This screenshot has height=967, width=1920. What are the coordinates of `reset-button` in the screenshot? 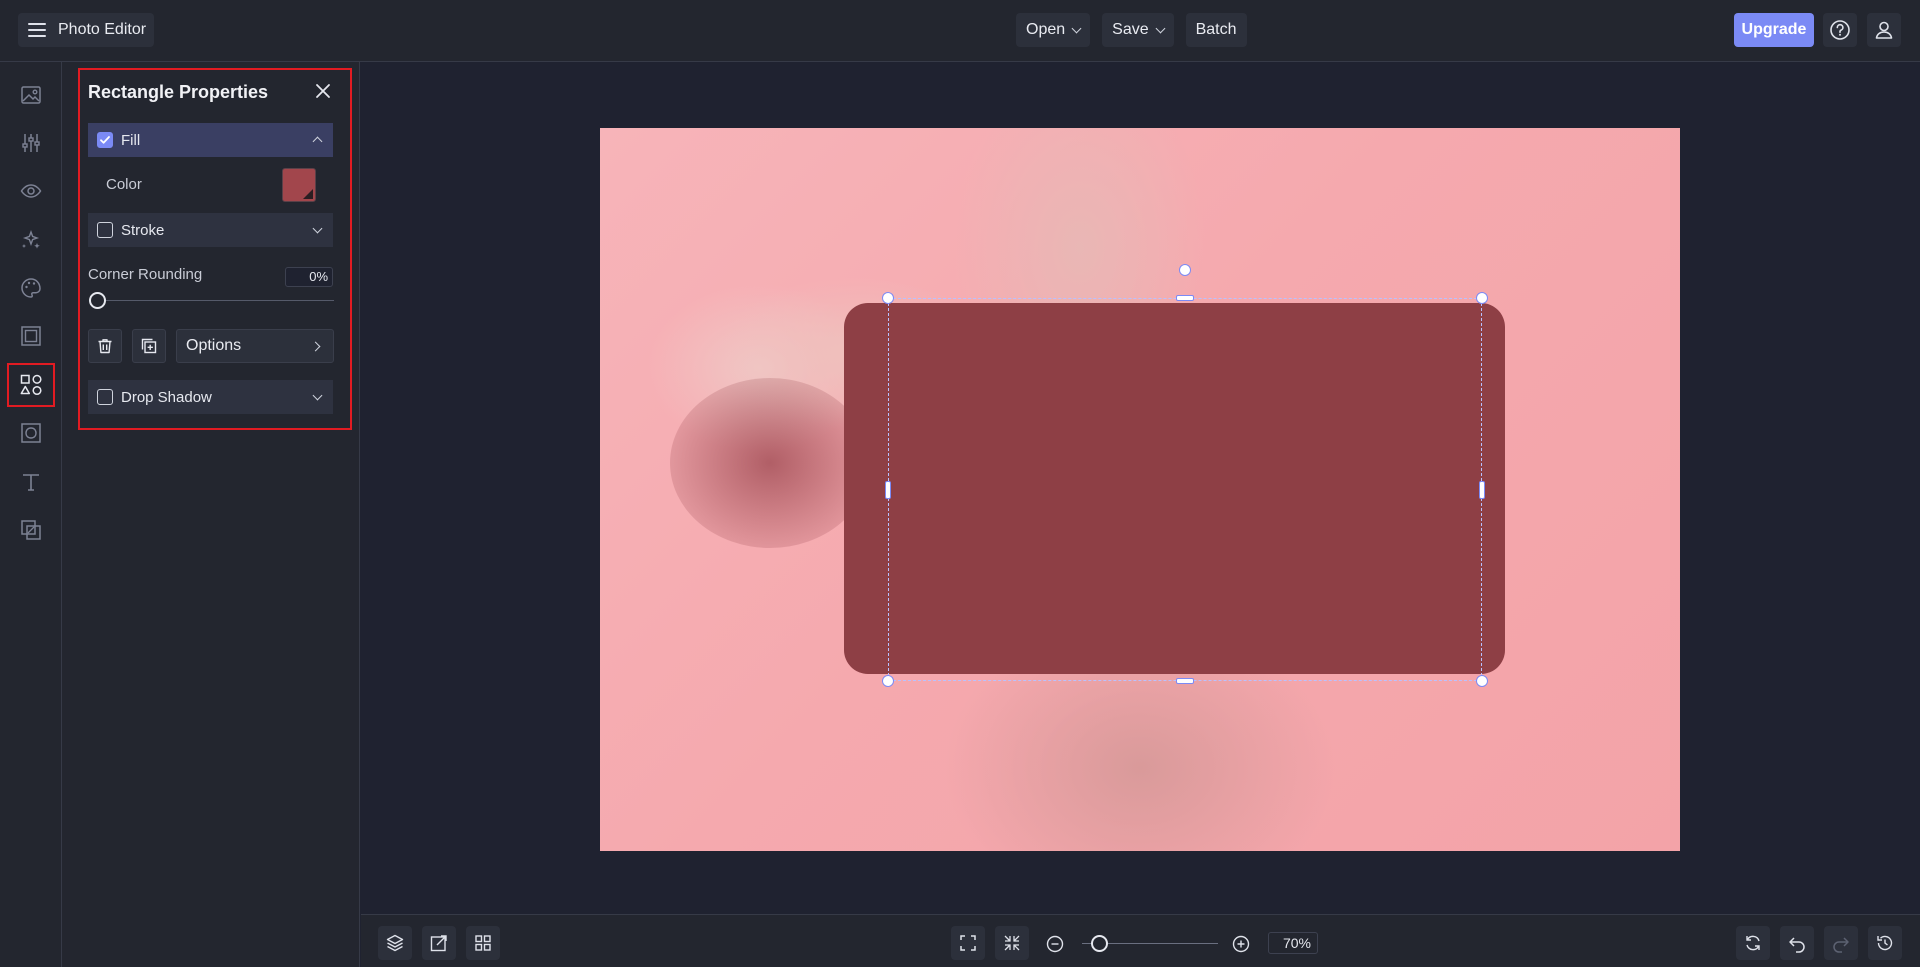 It's located at (1753, 943).